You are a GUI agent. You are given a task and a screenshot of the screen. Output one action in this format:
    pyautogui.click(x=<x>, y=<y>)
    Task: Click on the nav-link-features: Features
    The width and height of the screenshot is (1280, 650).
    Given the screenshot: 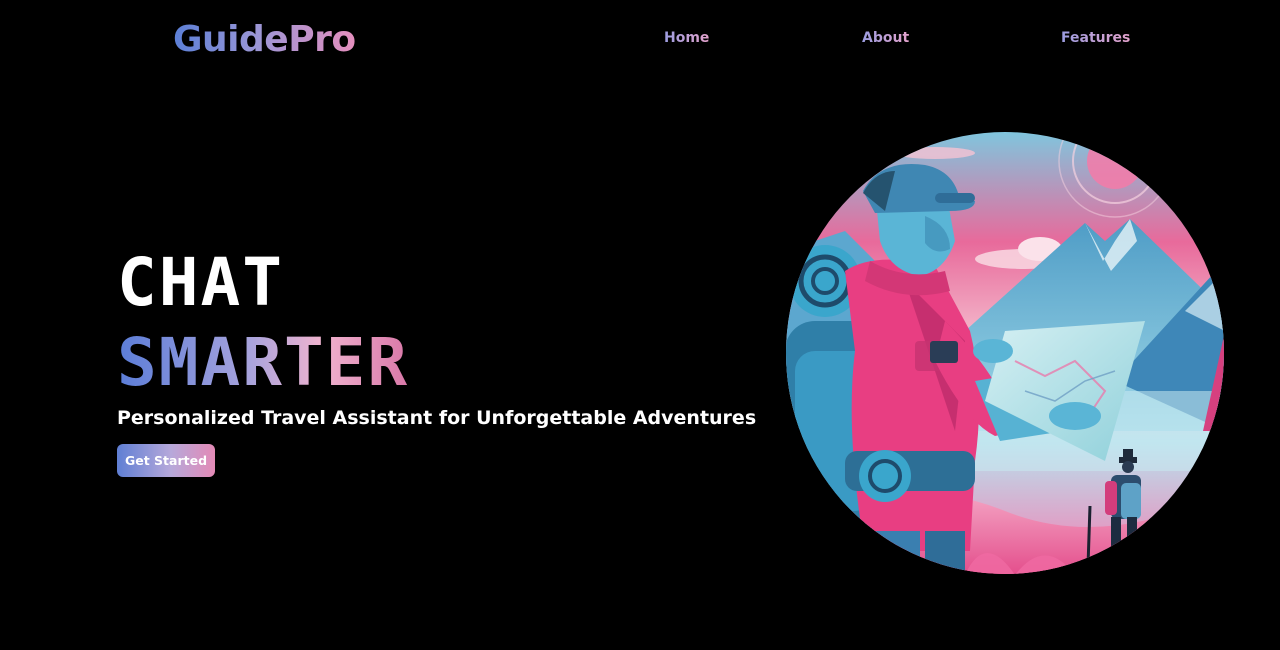 What is the action you would take?
    pyautogui.click(x=1095, y=38)
    